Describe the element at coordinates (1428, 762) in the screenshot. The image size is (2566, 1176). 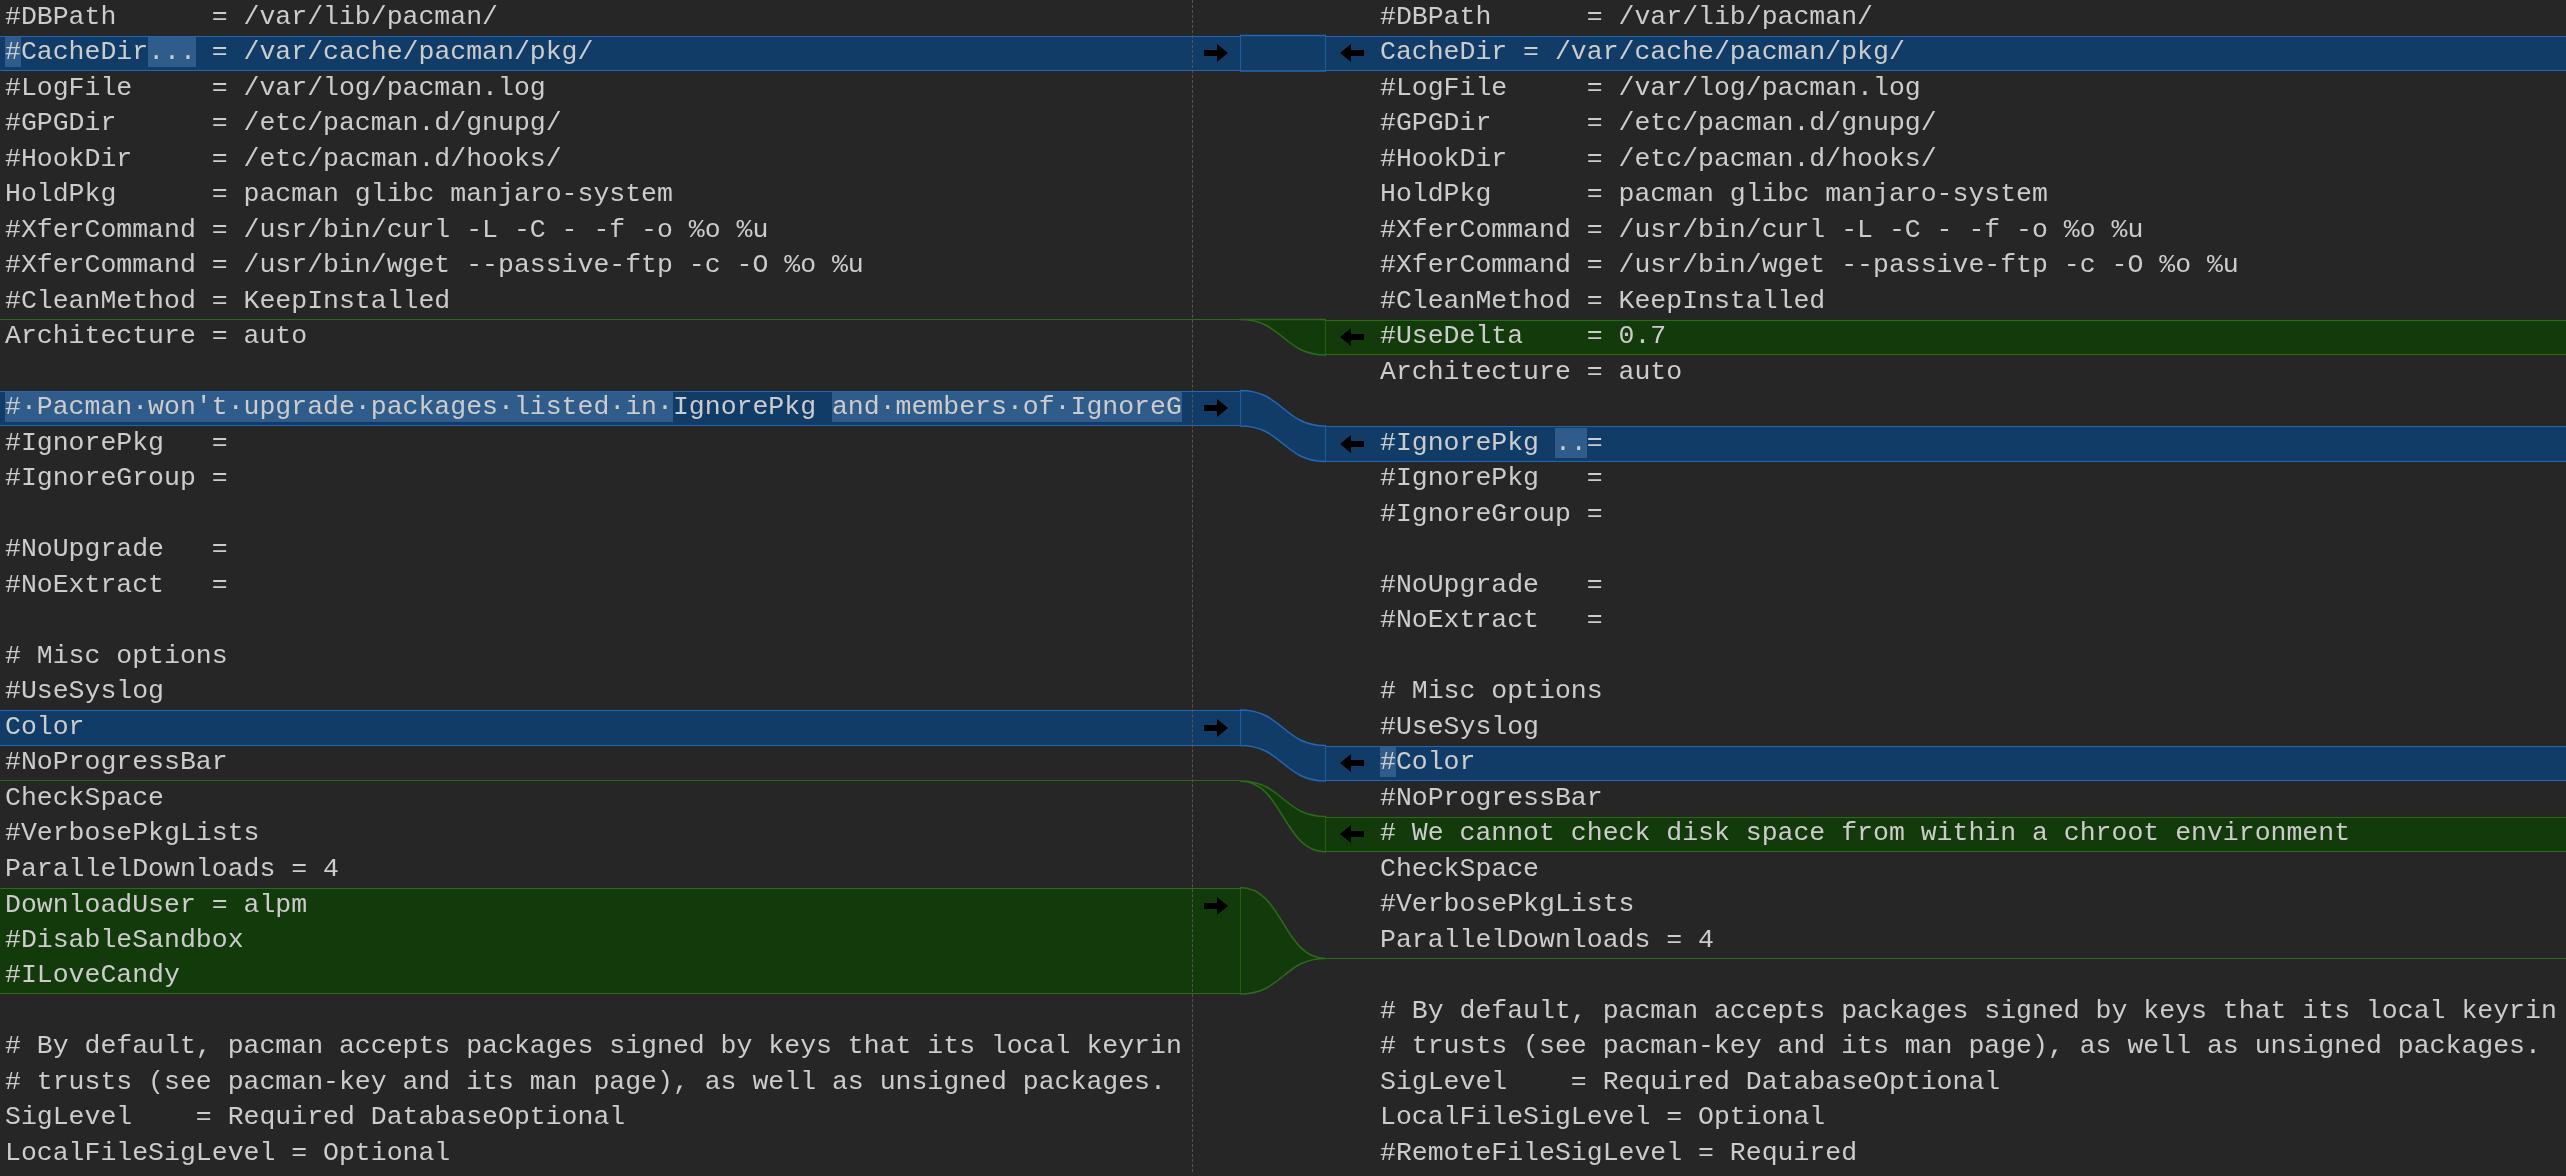
I see `code-line: #Color` at that location.